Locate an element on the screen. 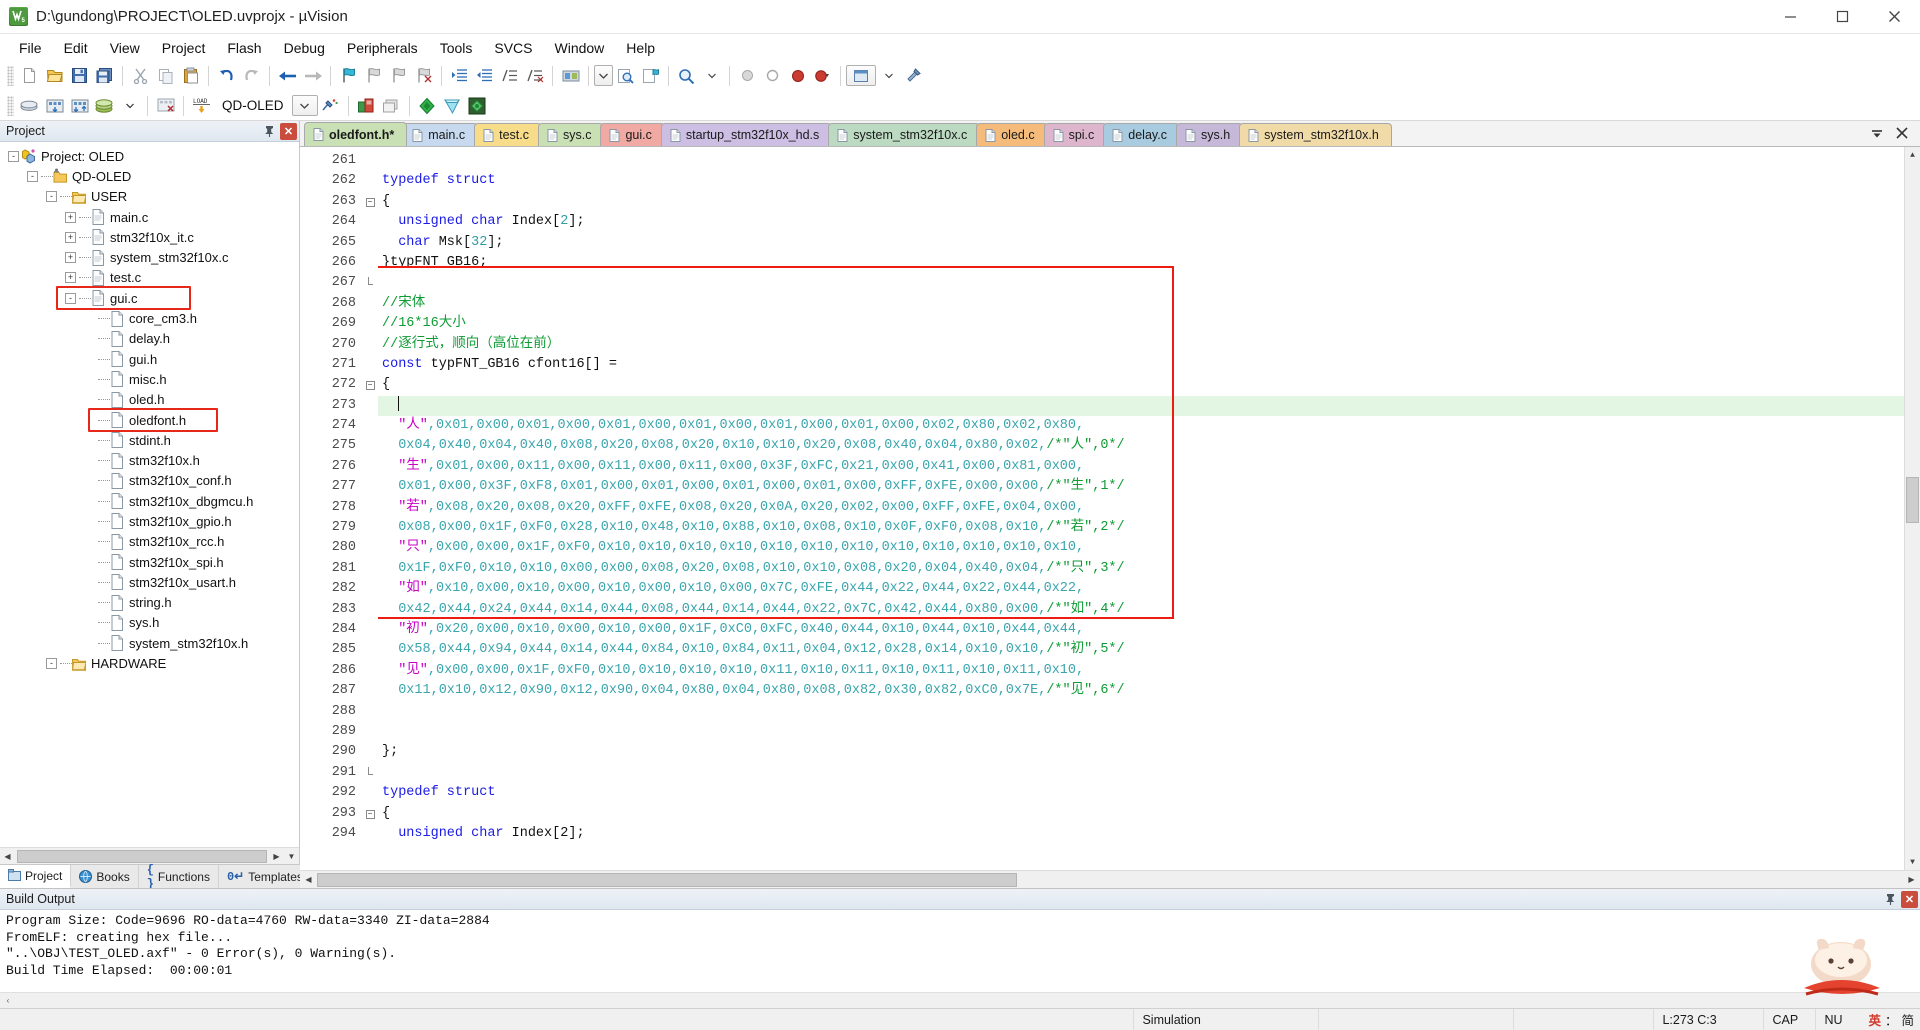 The image size is (1920, 1030). layout-dropdown-arrow-icon is located at coordinates (888, 76).